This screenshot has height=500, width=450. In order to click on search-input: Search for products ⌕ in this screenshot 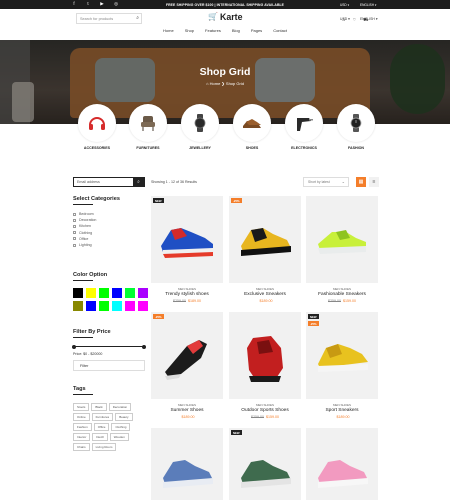, I will do `click(109, 18)`.